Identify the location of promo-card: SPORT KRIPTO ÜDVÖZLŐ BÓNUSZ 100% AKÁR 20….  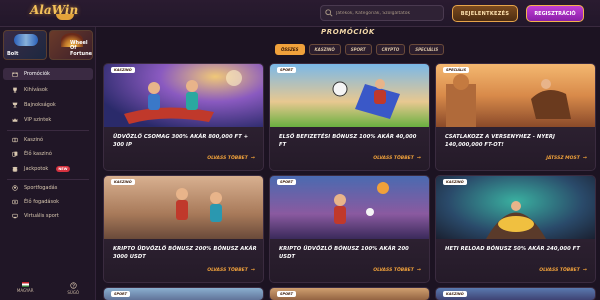
(349, 229).